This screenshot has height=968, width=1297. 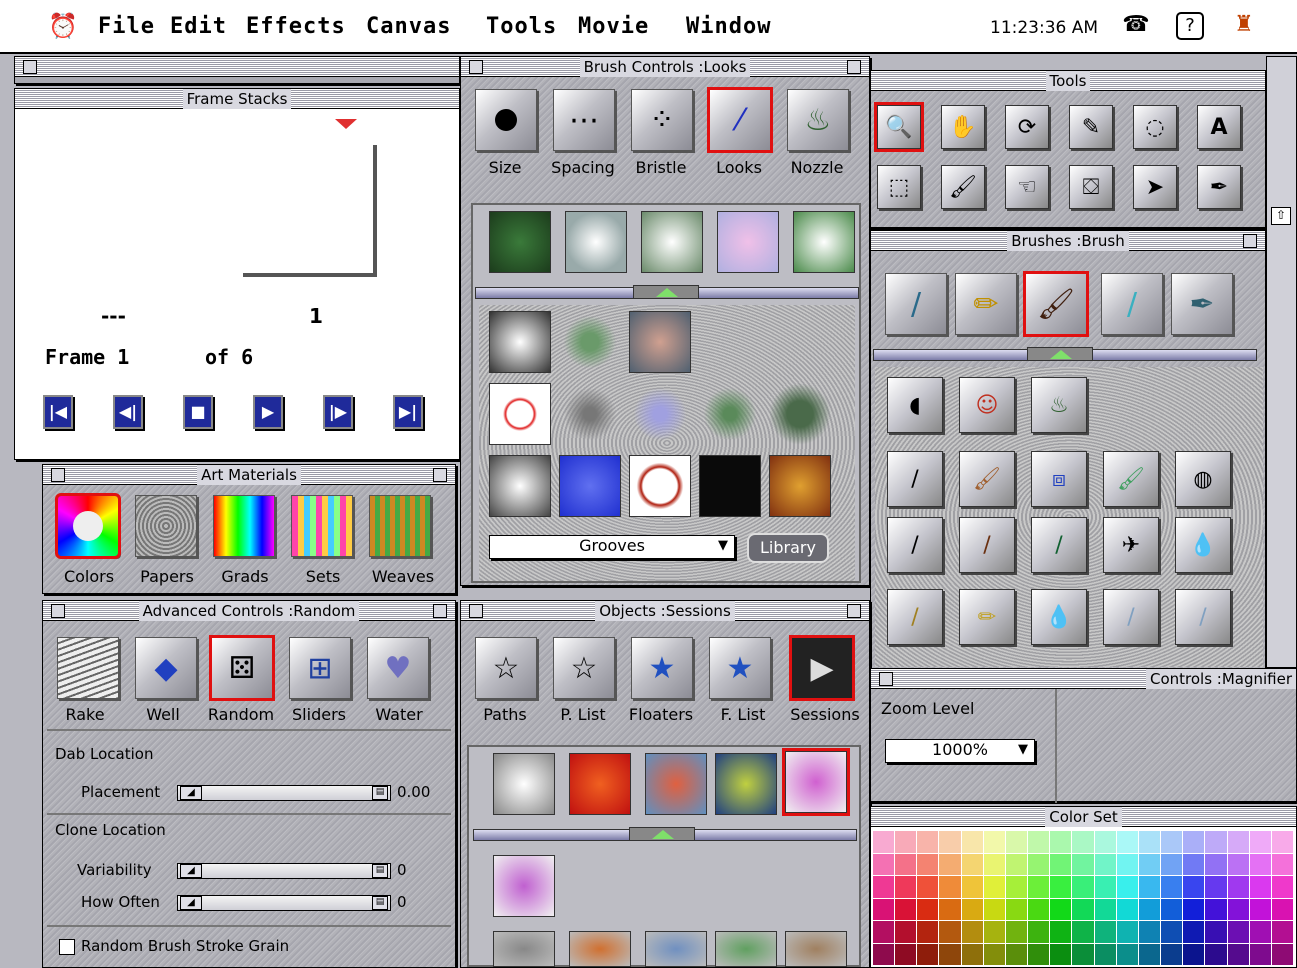 I want to click on session-thumbnail-selected, so click(x=816, y=782).